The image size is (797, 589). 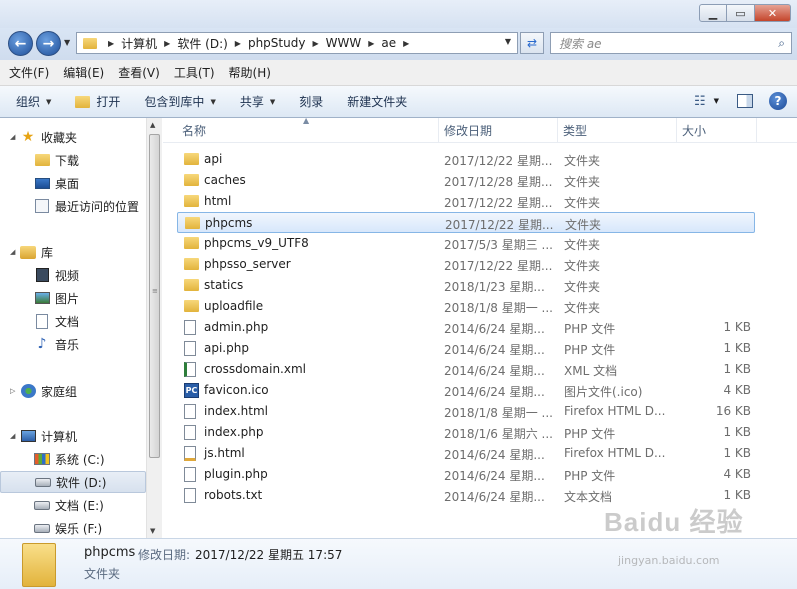 What do you see at coordinates (388, 43) in the screenshot?
I see `breadcrumb-ae: ae` at bounding box center [388, 43].